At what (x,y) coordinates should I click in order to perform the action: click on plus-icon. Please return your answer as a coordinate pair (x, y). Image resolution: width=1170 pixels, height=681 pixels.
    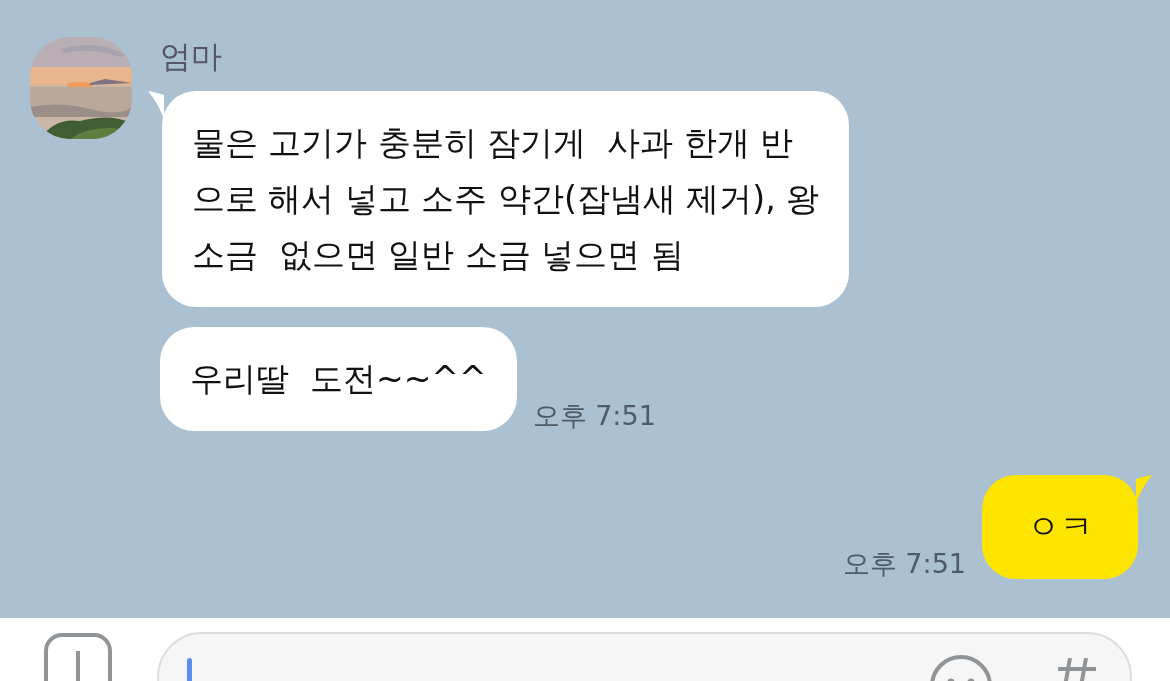
    Looking at the image, I should click on (78, 657).